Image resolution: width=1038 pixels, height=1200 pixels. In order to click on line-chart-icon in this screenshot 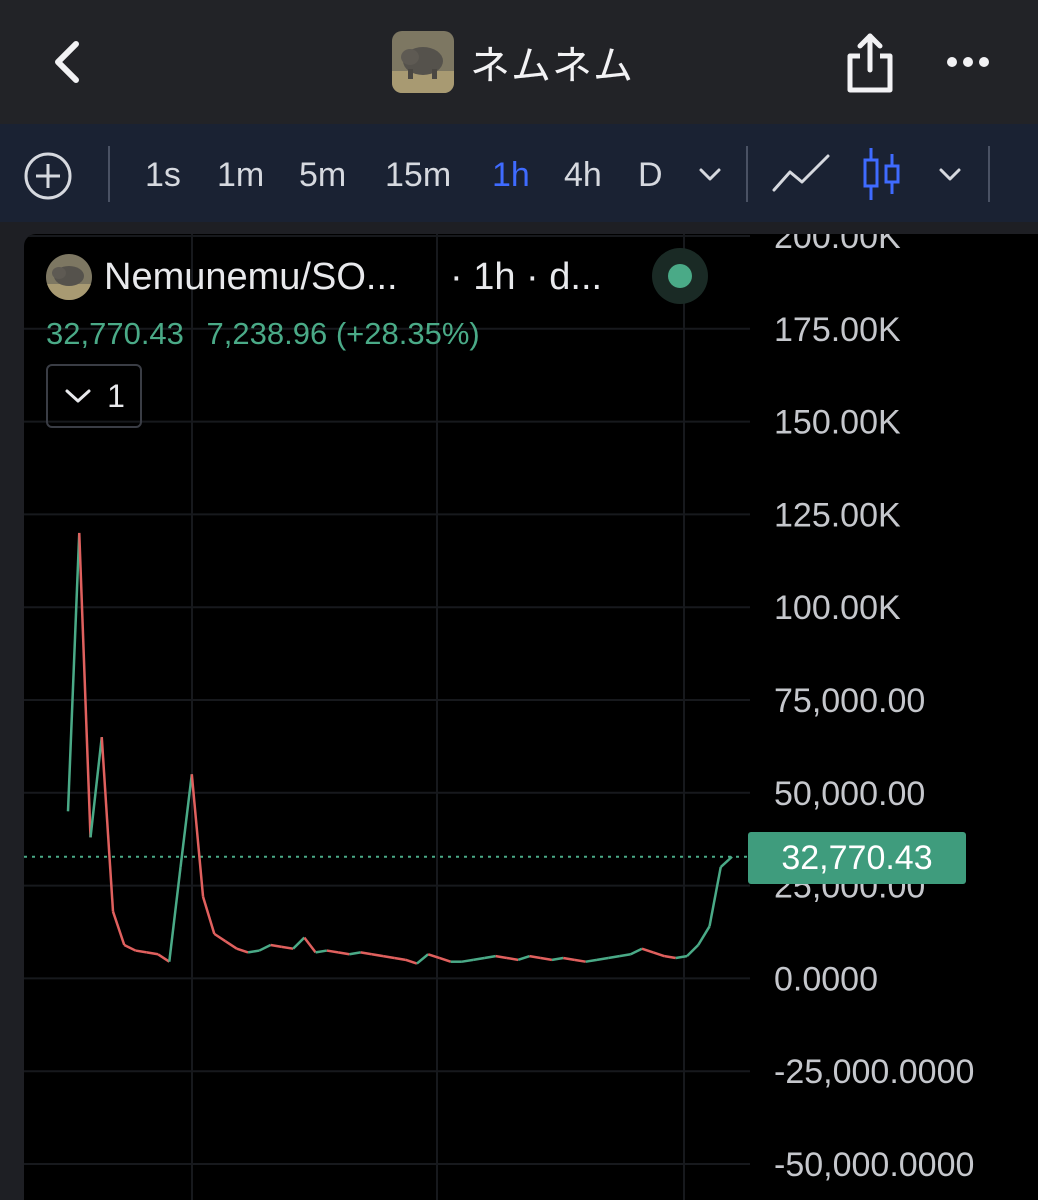, I will do `click(801, 173)`.